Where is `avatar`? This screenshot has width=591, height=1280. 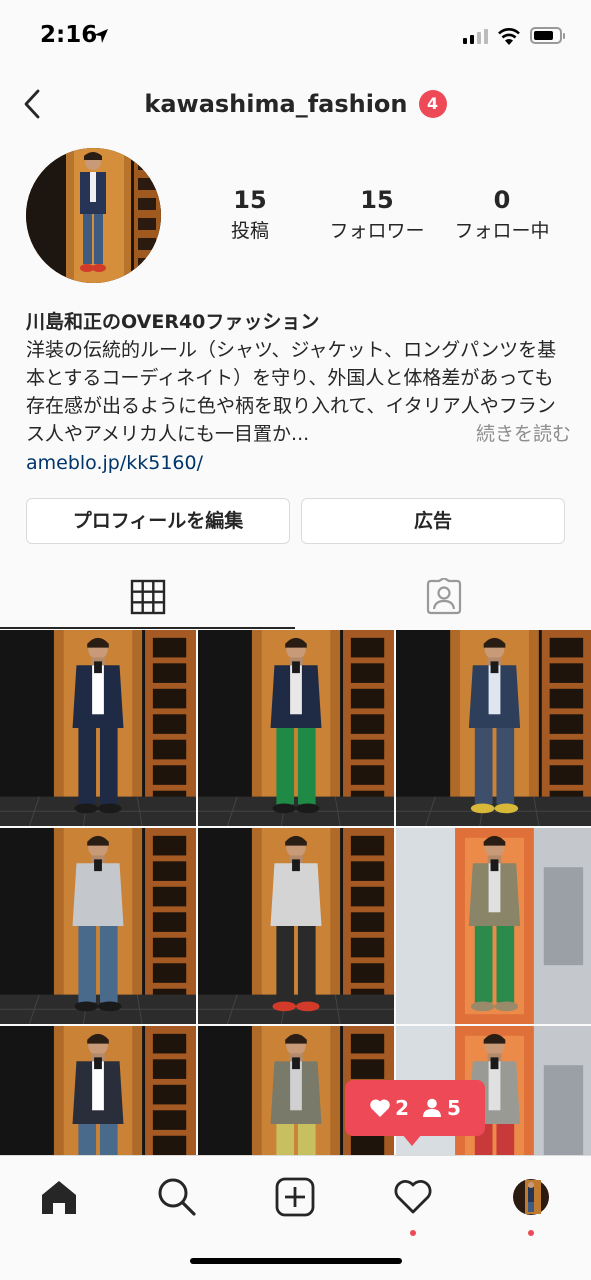 avatar is located at coordinates (531, 1197).